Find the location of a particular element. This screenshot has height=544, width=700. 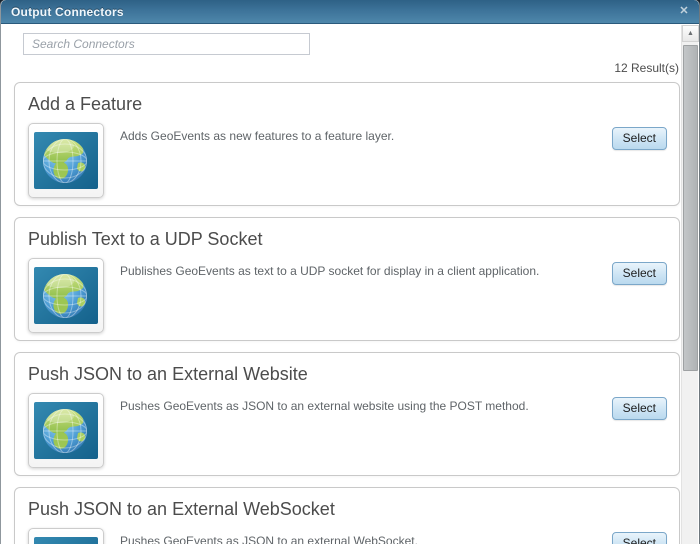

connector-title: Publish Text to a UDP Socket is located at coordinates (145, 239).